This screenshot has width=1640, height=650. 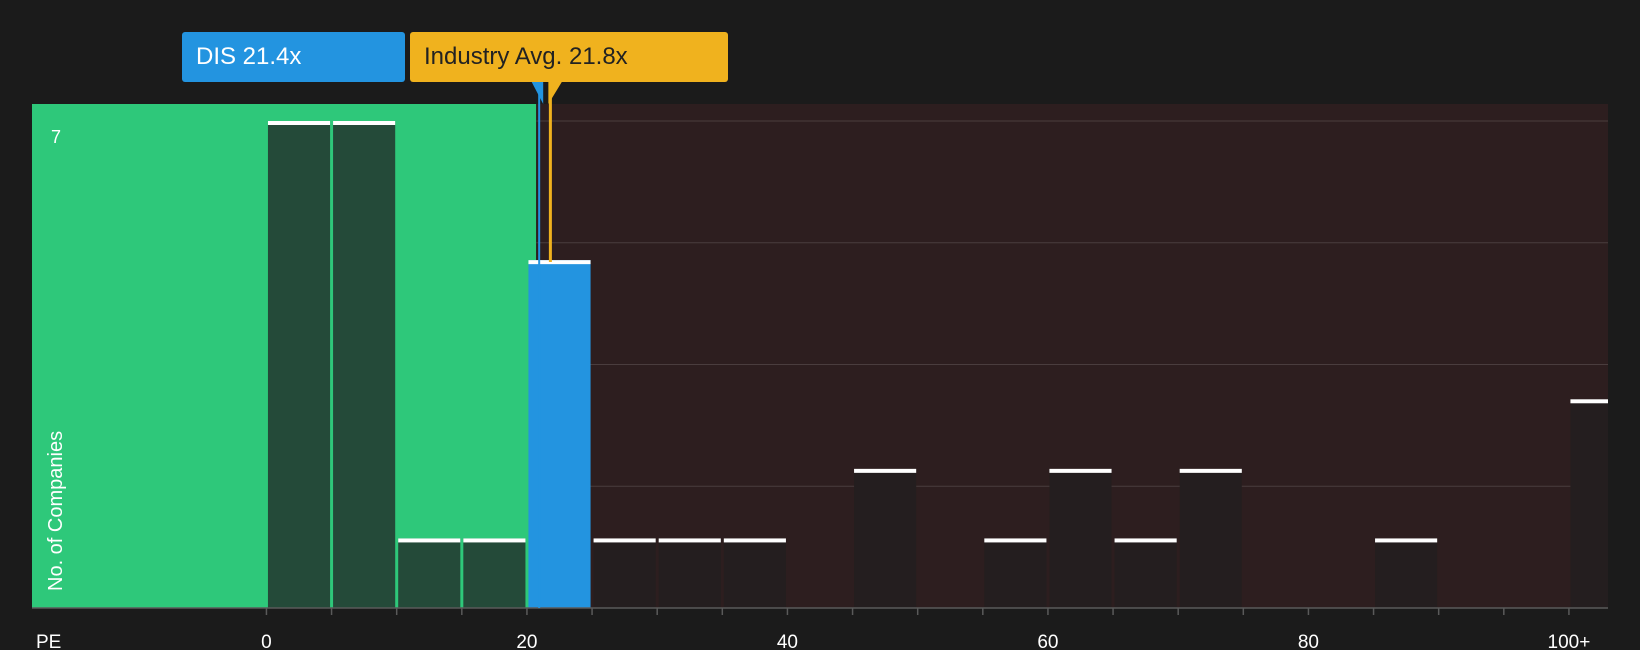 I want to click on y-tick-label: 7, so click(x=56, y=137).